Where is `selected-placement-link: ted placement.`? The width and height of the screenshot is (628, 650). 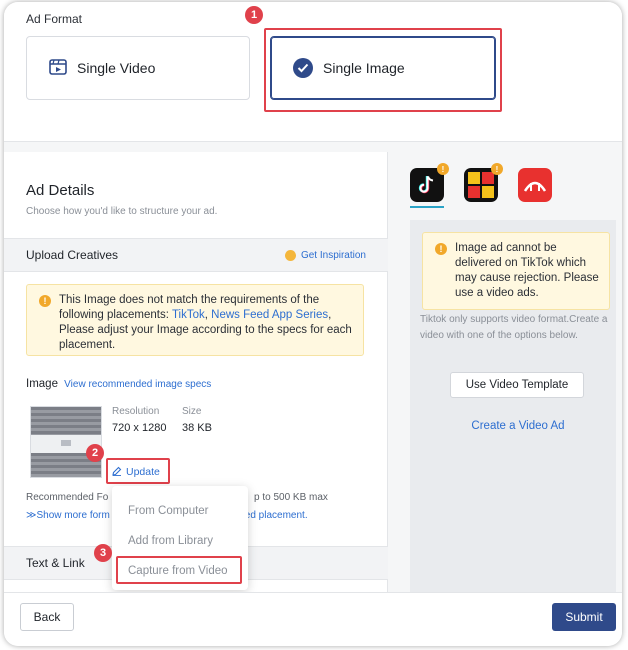 selected-placement-link: ted placement. is located at coordinates (275, 515).